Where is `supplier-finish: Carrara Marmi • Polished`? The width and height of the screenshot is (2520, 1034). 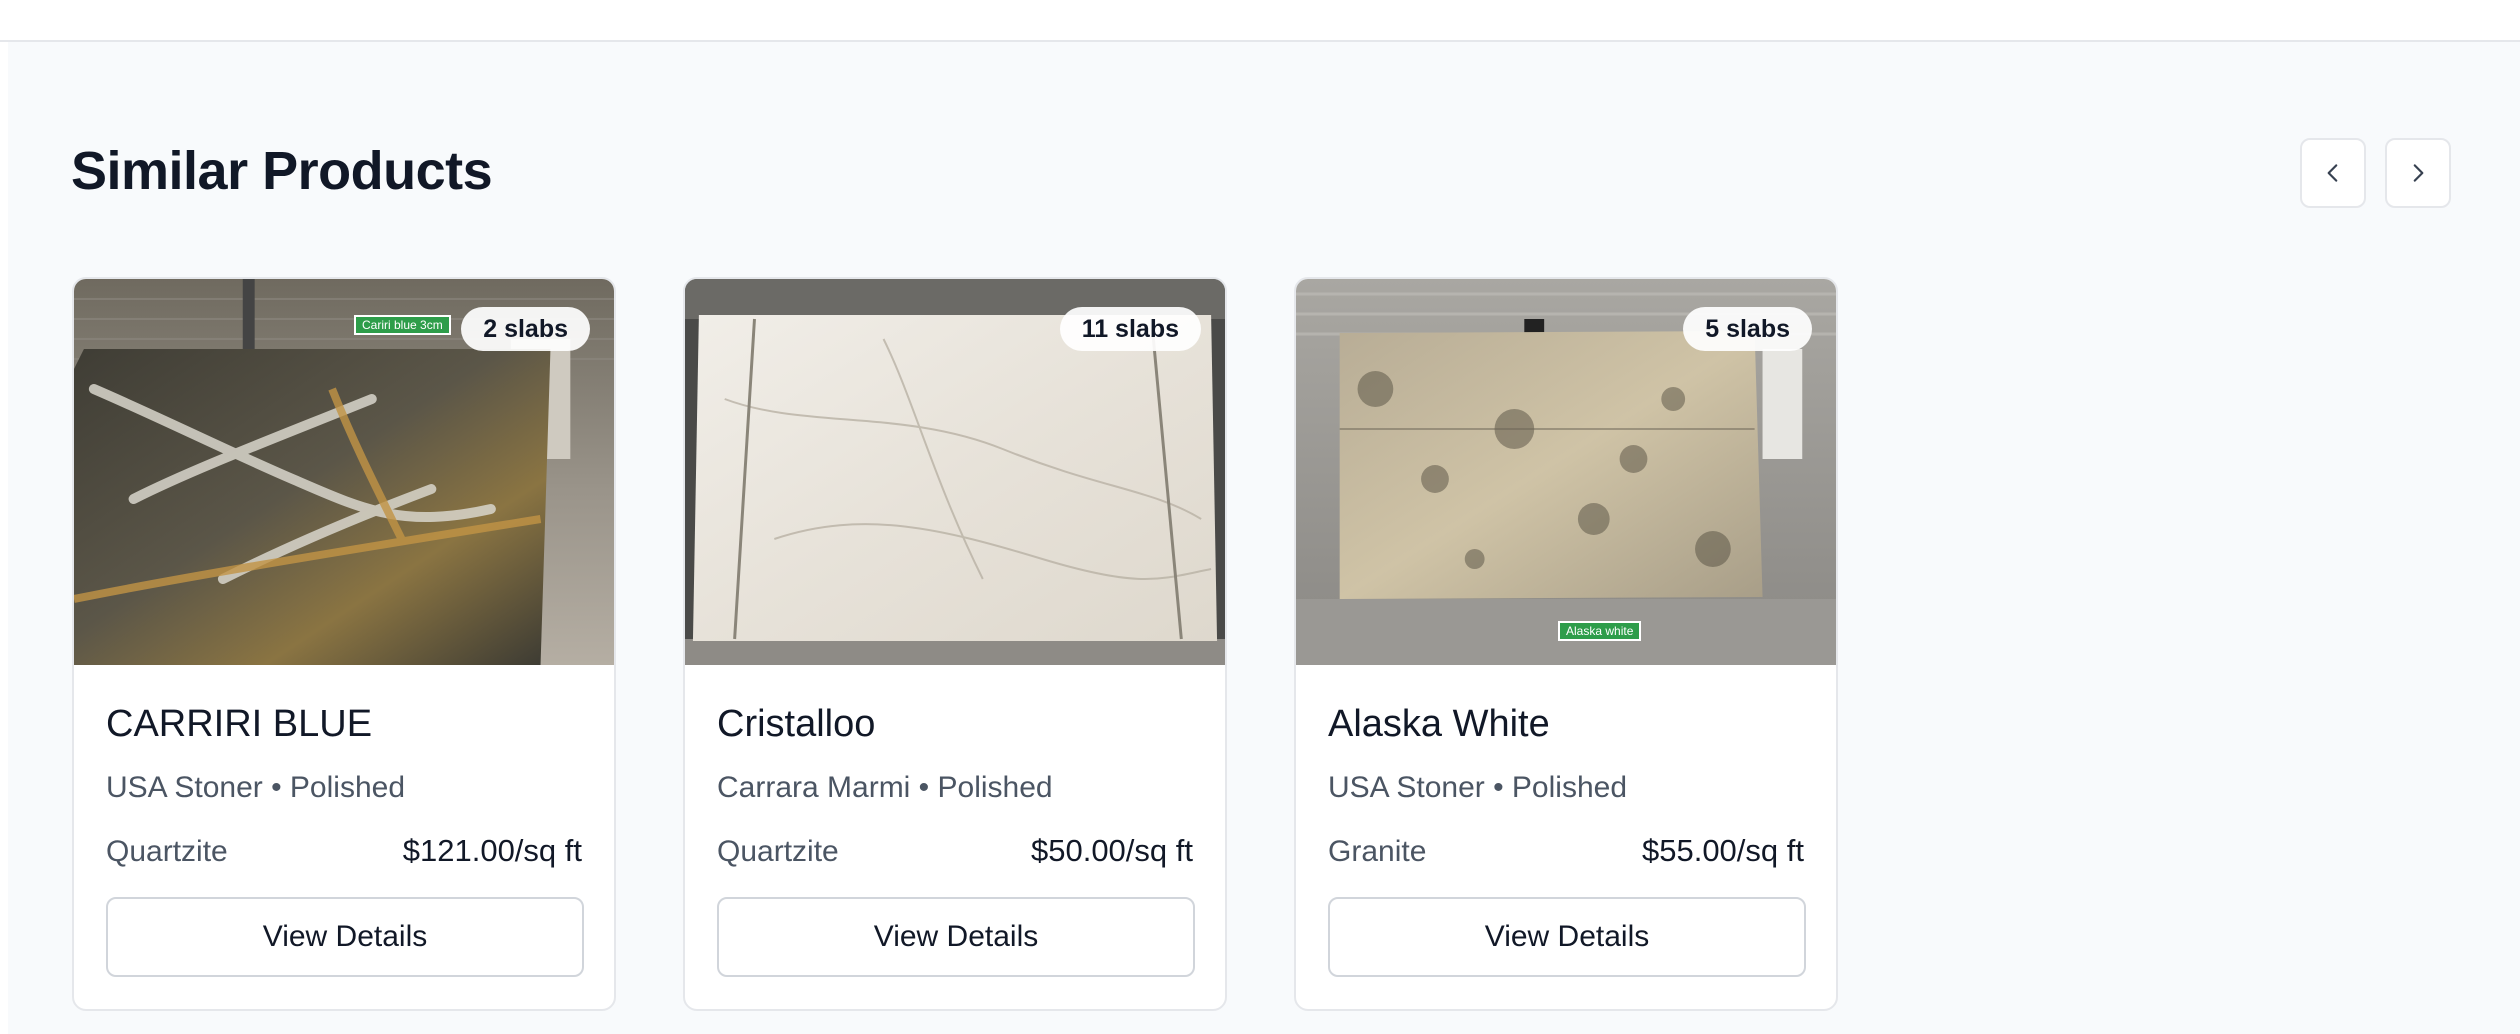 supplier-finish: Carrara Marmi • Polished is located at coordinates (885, 787).